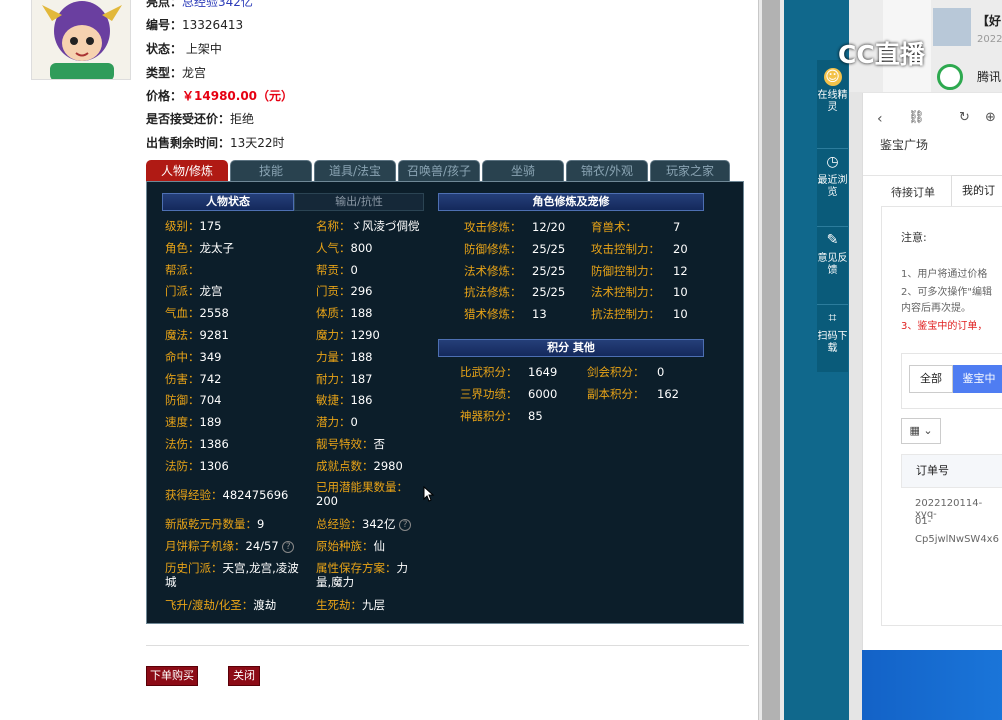 This screenshot has height=720, width=1002. What do you see at coordinates (916, 117) in the screenshot?
I see `link-icon: ⛓` at bounding box center [916, 117].